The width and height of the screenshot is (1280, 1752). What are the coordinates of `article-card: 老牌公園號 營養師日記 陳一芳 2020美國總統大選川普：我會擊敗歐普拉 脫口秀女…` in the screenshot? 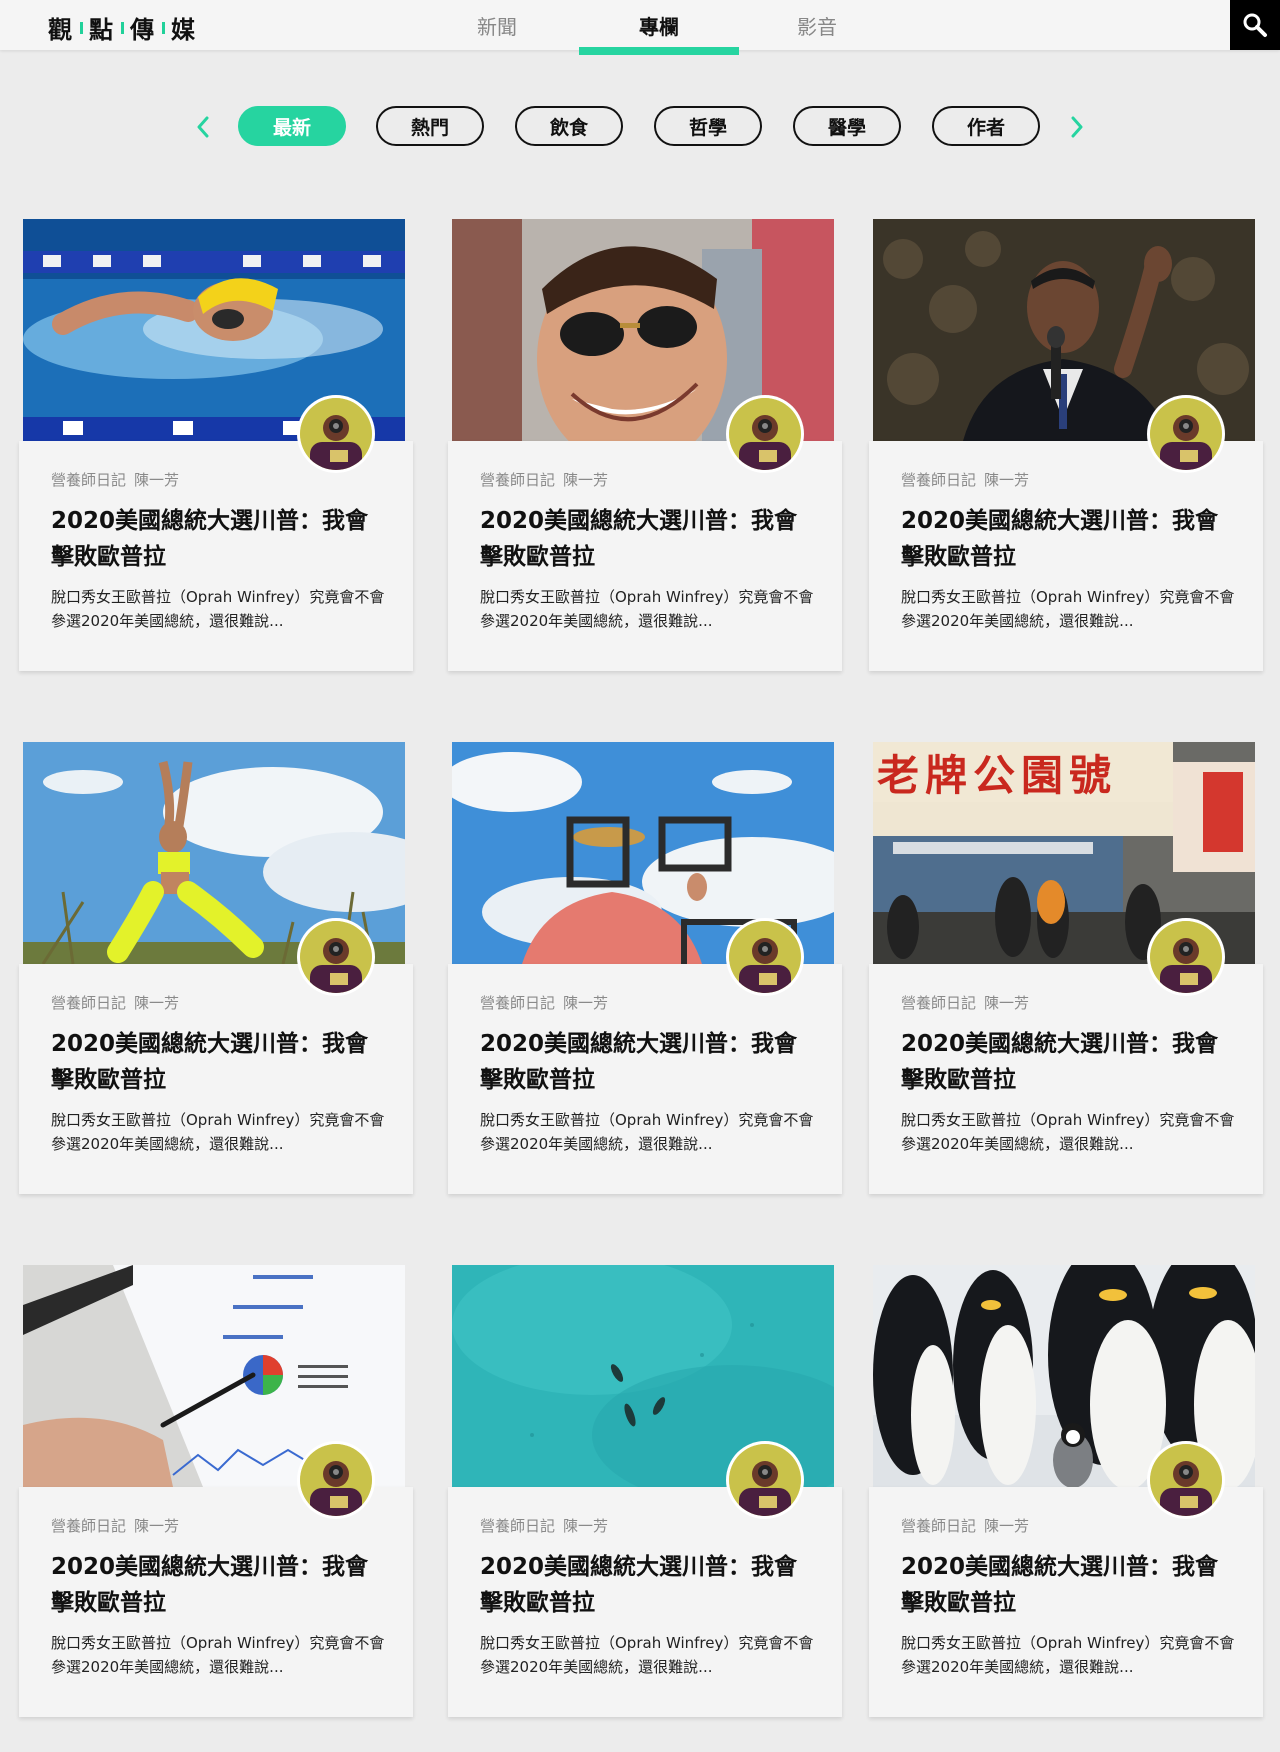 It's located at (1066, 968).